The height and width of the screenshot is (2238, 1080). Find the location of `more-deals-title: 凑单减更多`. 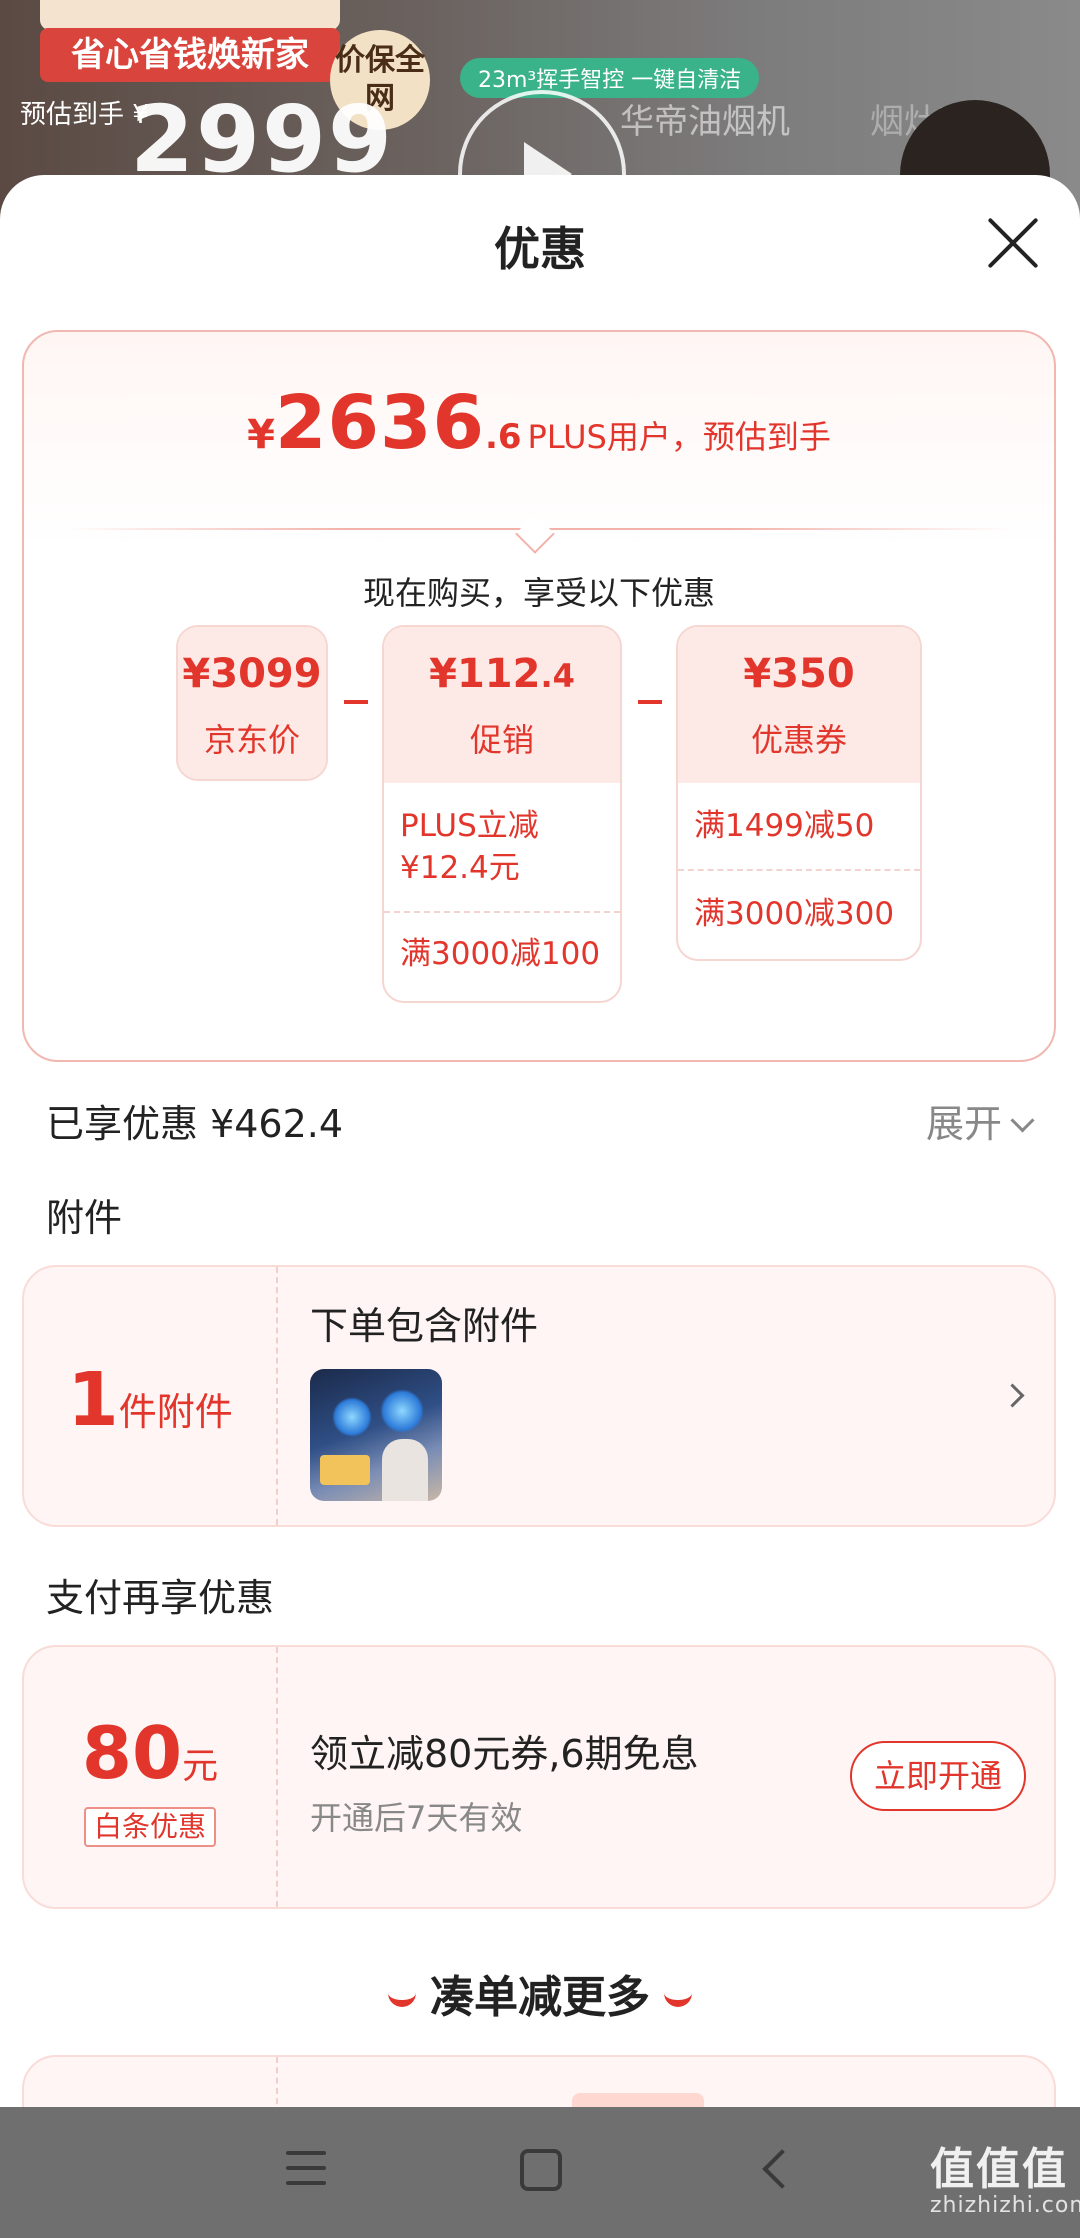

more-deals-title: 凑单减更多 is located at coordinates (540, 1997).